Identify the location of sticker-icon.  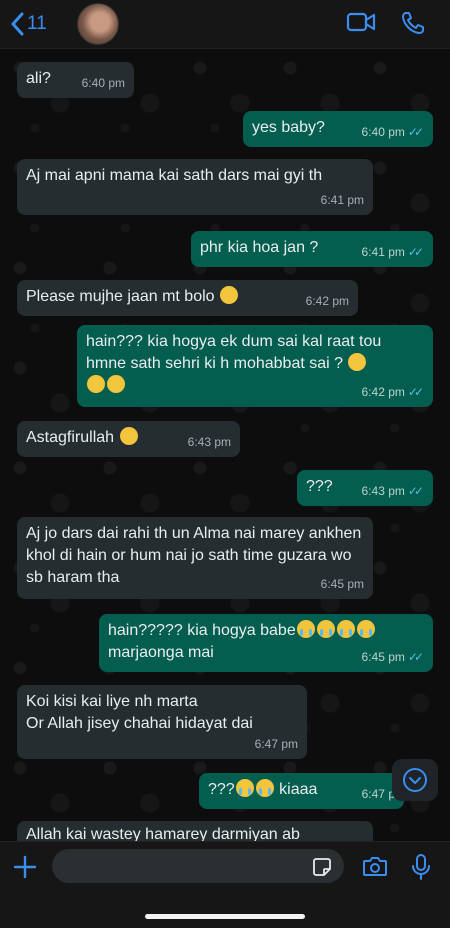
(322, 867).